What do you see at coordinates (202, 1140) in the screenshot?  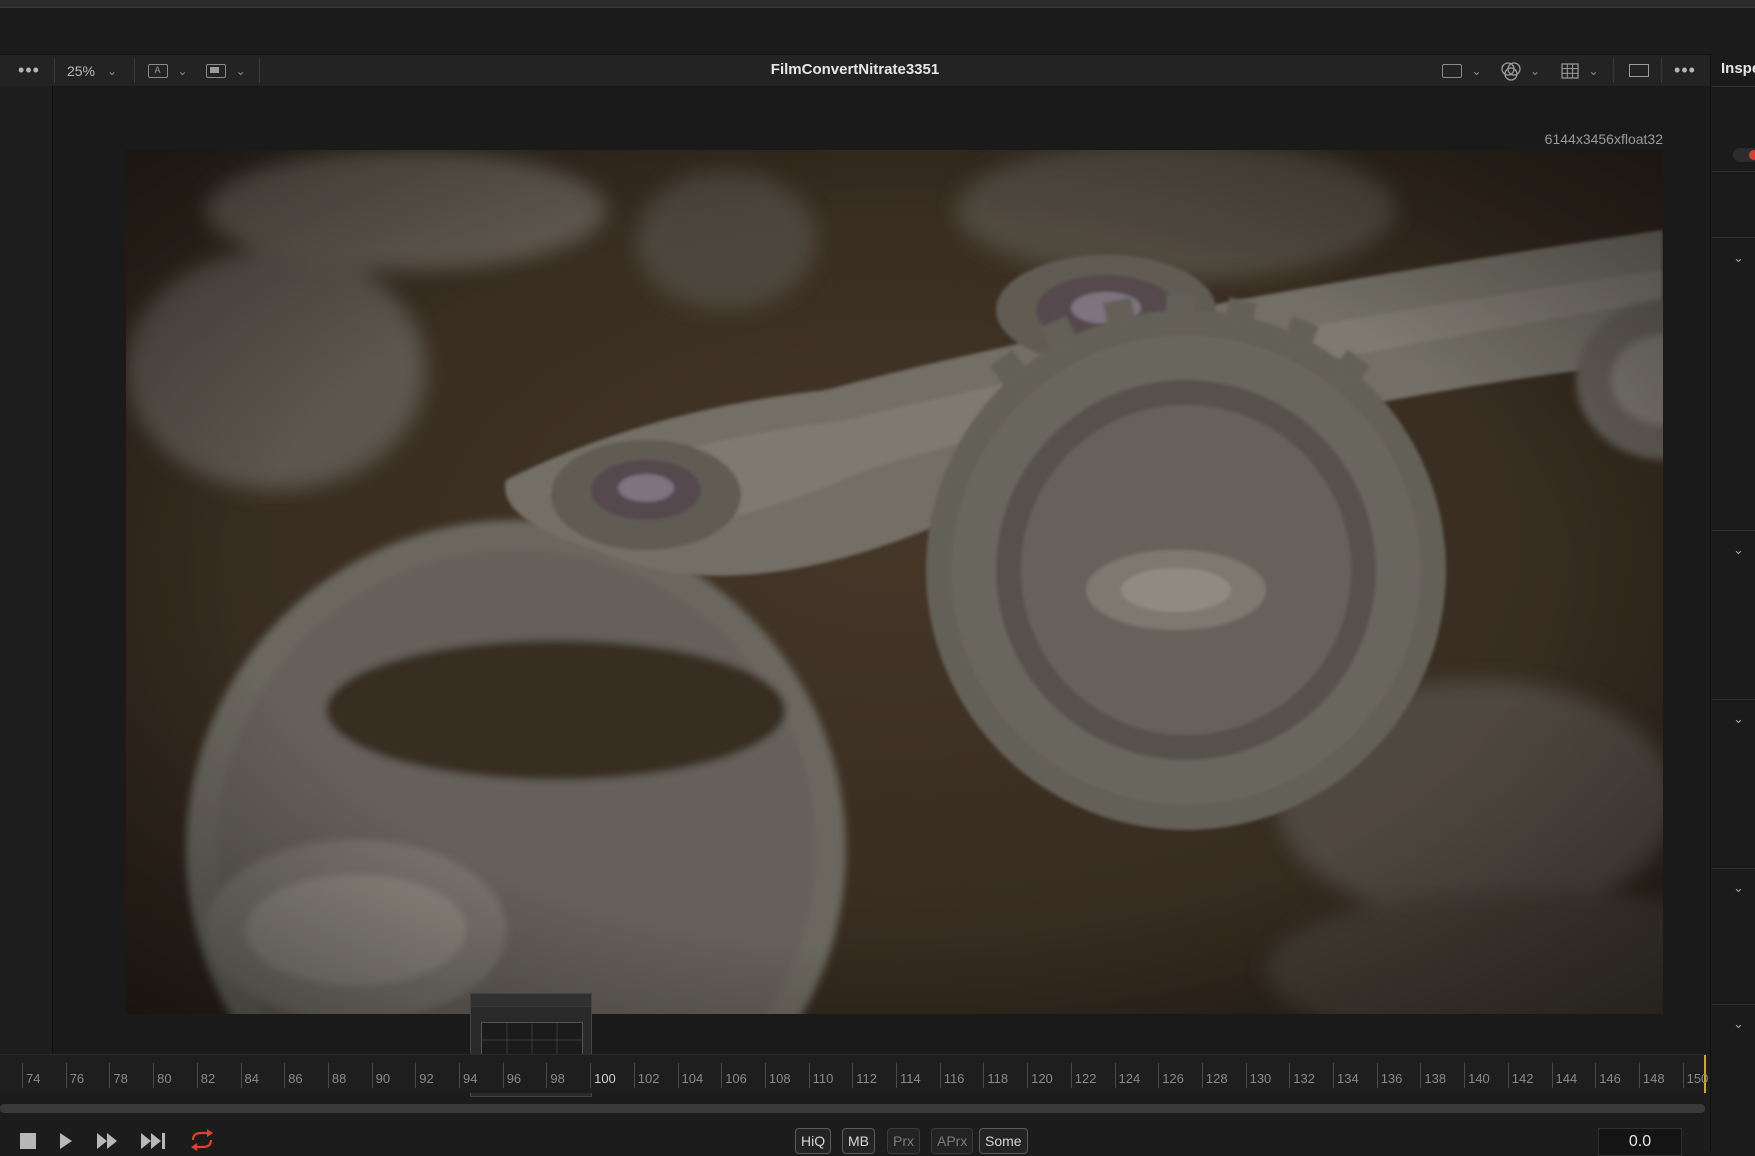 I see `loop-icon` at bounding box center [202, 1140].